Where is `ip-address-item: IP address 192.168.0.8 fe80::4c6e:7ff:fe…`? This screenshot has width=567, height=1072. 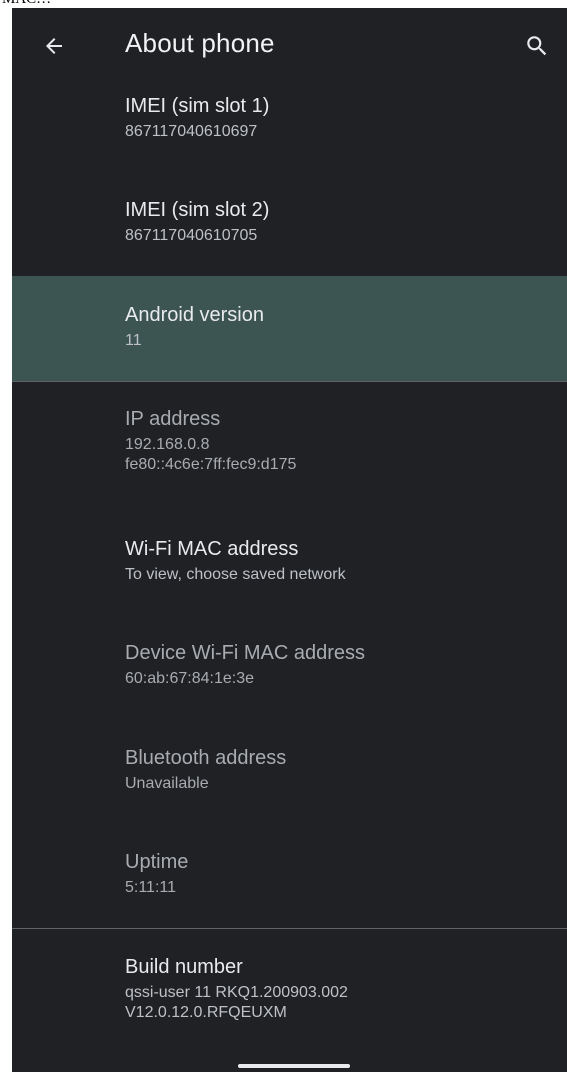
ip-address-item: IP address 192.168.0.8 fe80::4c6e:7ff:fe… is located at coordinates (289, 441).